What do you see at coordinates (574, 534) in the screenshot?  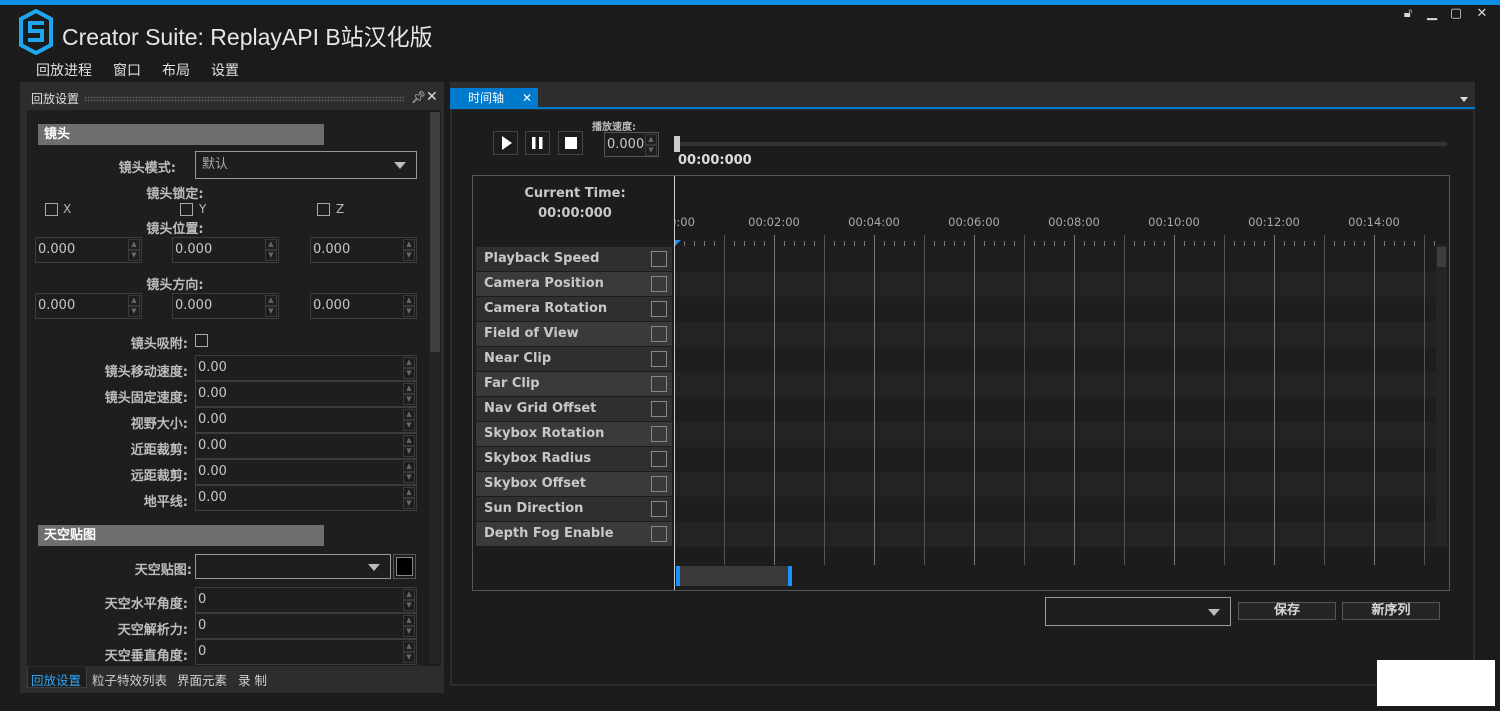 I see `track-row: Depth Fog Enable` at bounding box center [574, 534].